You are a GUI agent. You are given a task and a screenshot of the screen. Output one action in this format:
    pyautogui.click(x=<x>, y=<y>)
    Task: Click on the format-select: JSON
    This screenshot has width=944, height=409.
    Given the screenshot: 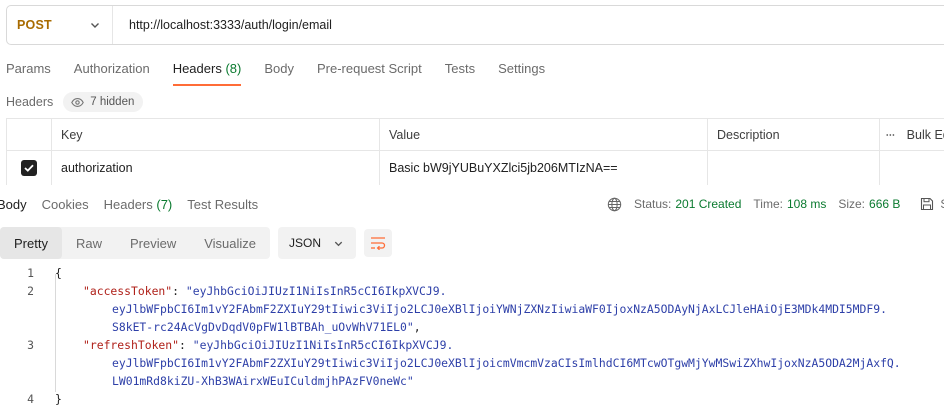 What is the action you would take?
    pyautogui.click(x=317, y=243)
    